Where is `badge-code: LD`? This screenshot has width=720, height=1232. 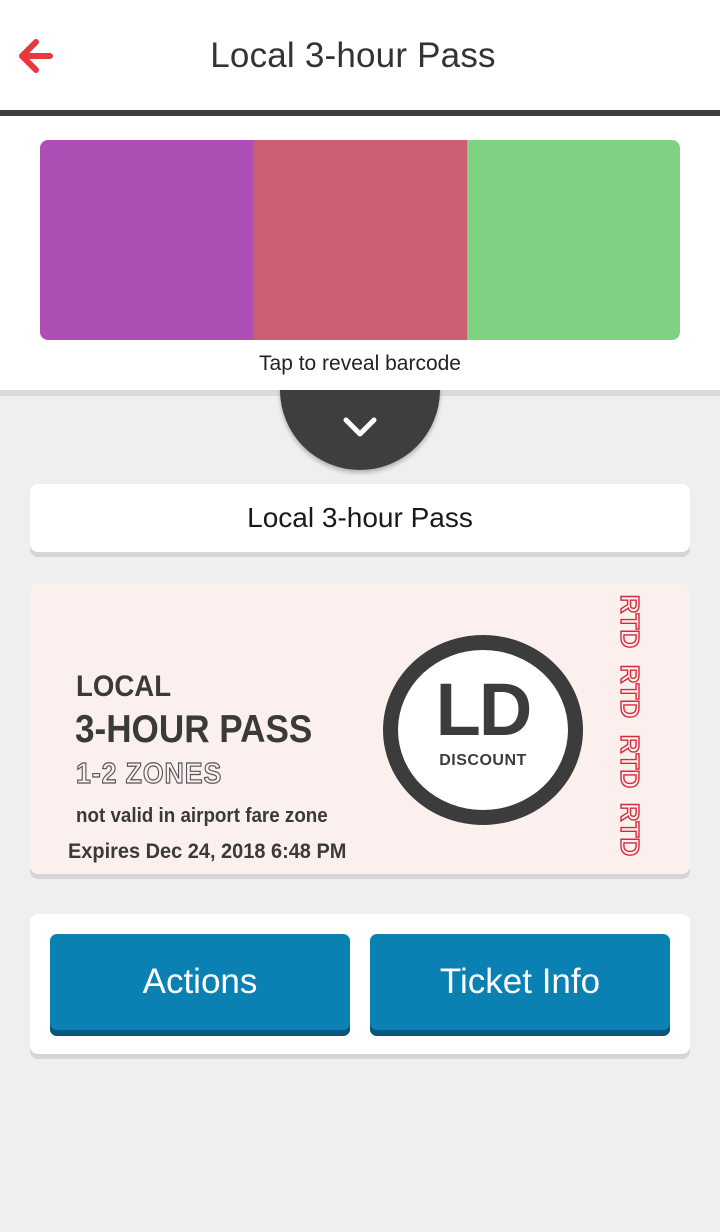 badge-code: LD is located at coordinates (484, 709).